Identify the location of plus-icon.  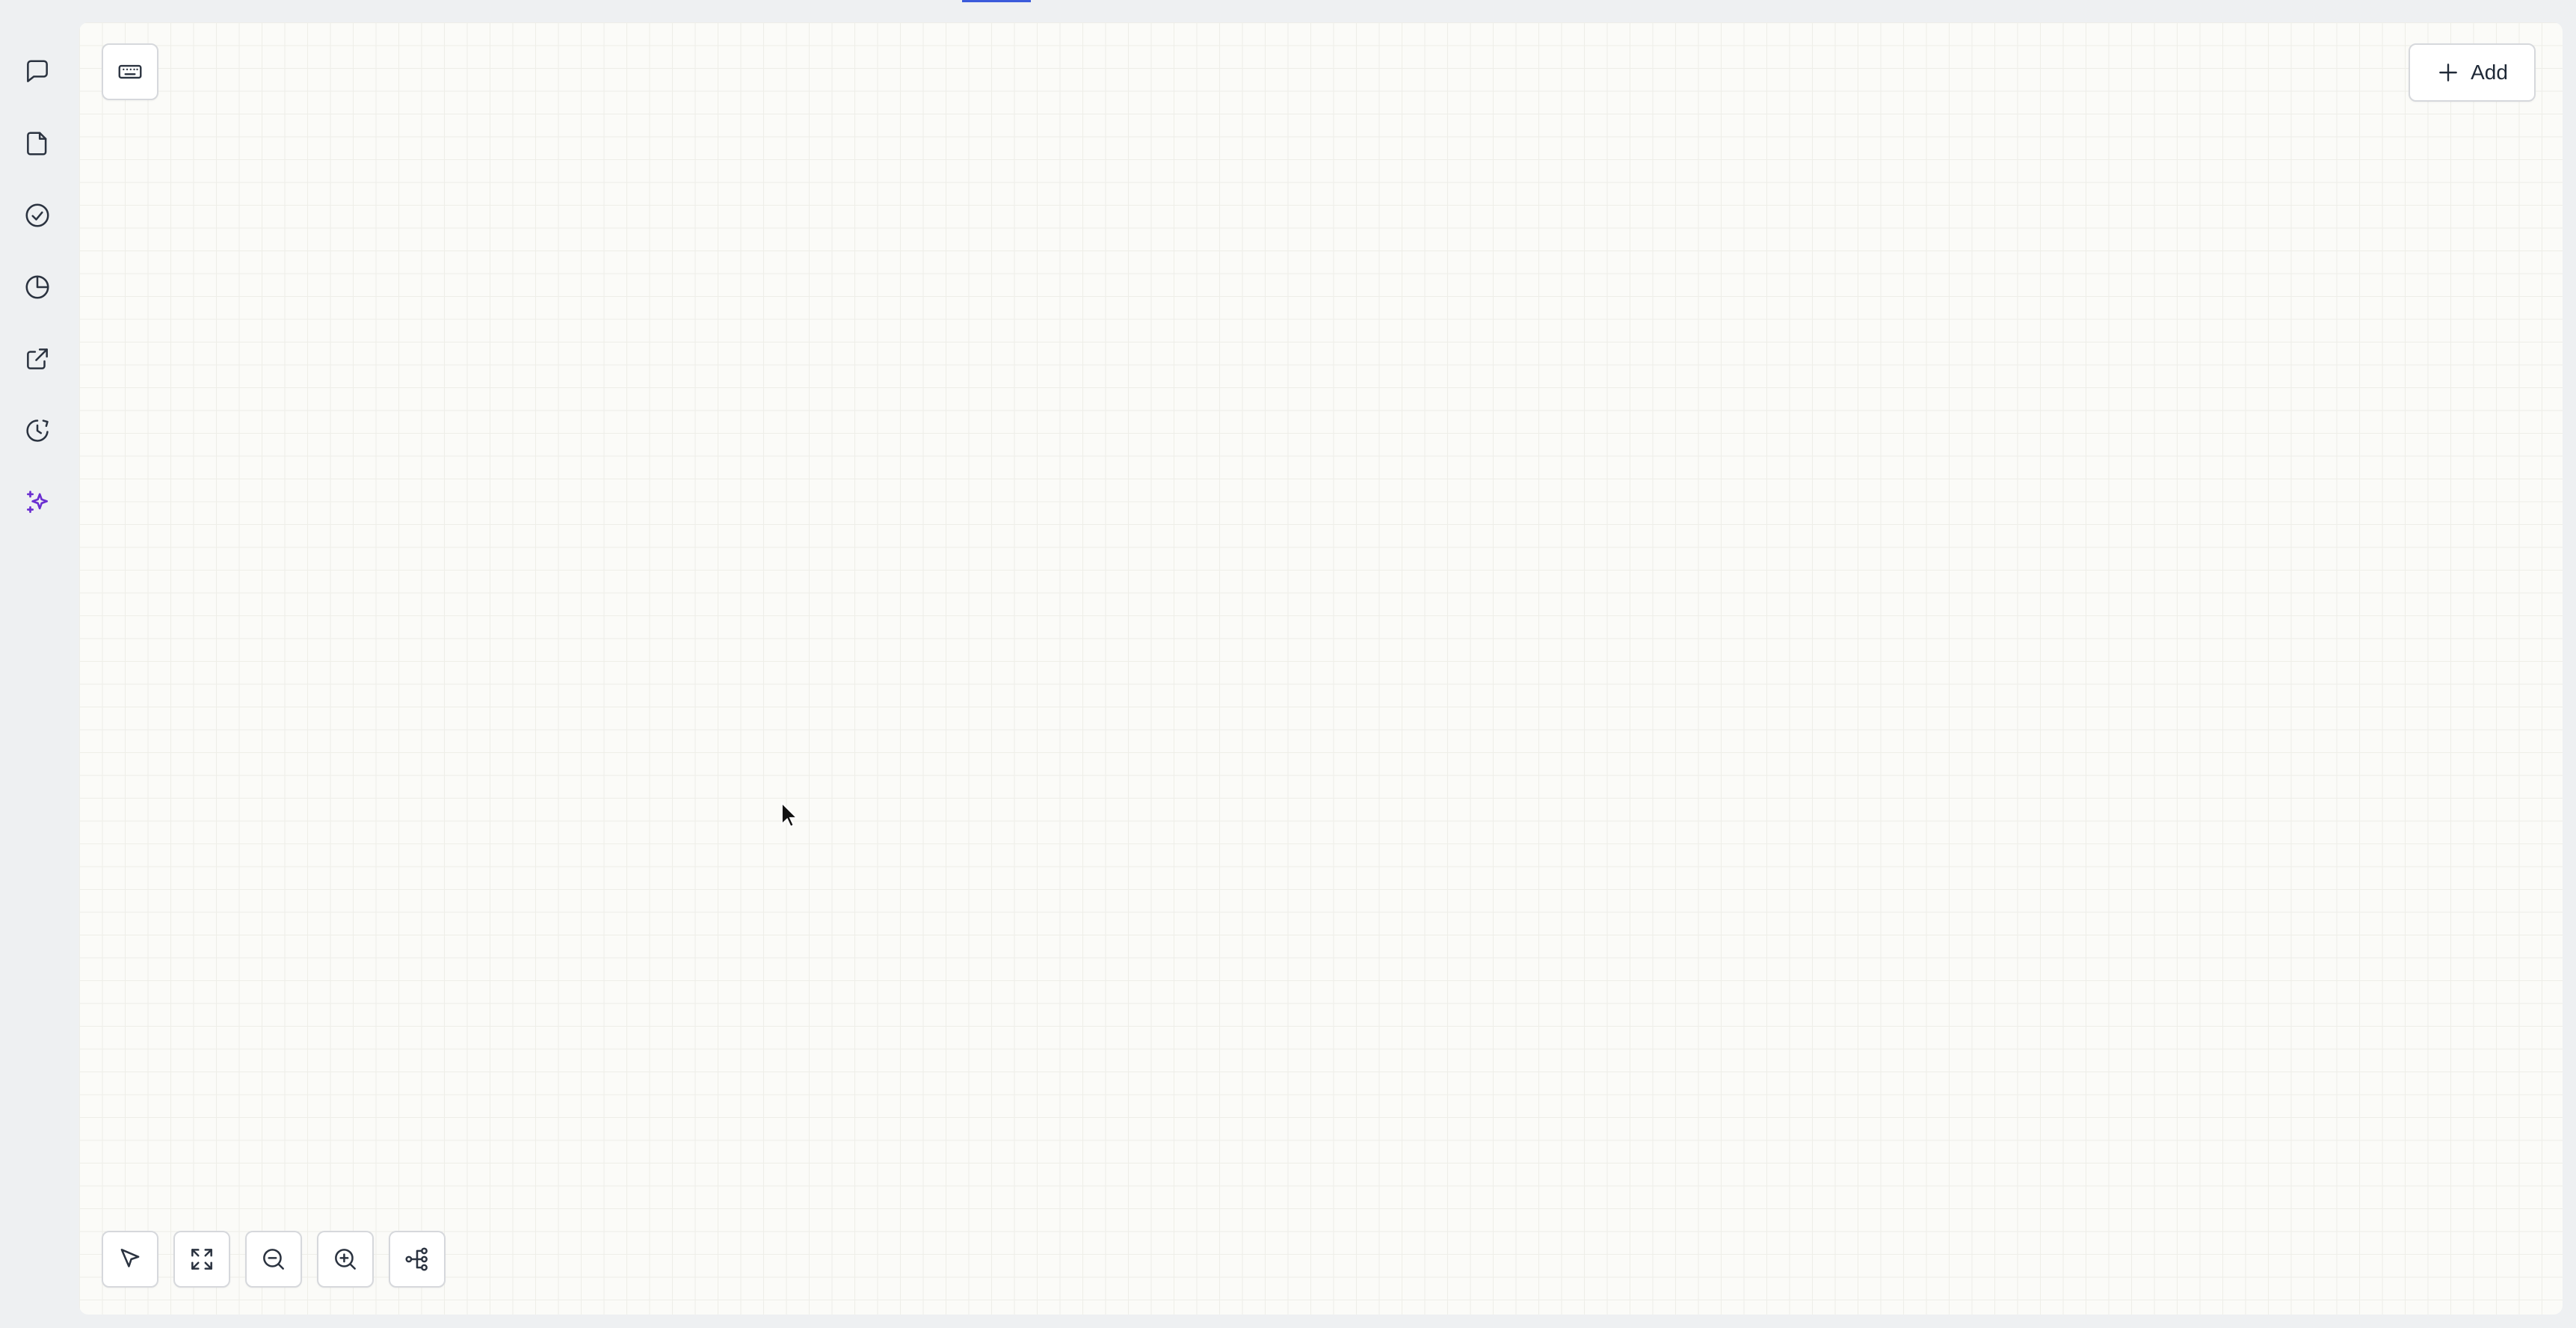
(2448, 73).